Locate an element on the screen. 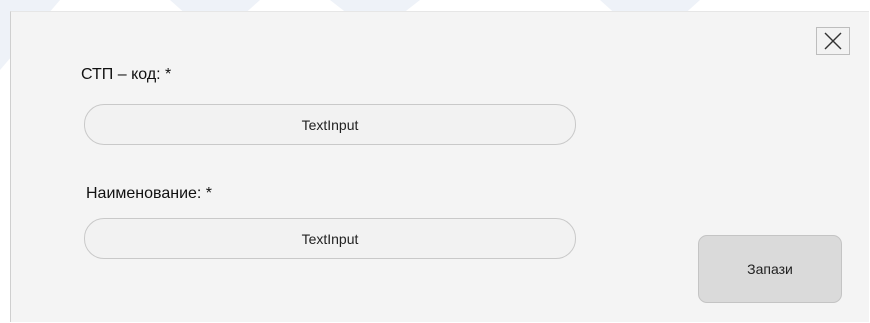 The height and width of the screenshot is (323, 870). name-input is located at coordinates (330, 238).